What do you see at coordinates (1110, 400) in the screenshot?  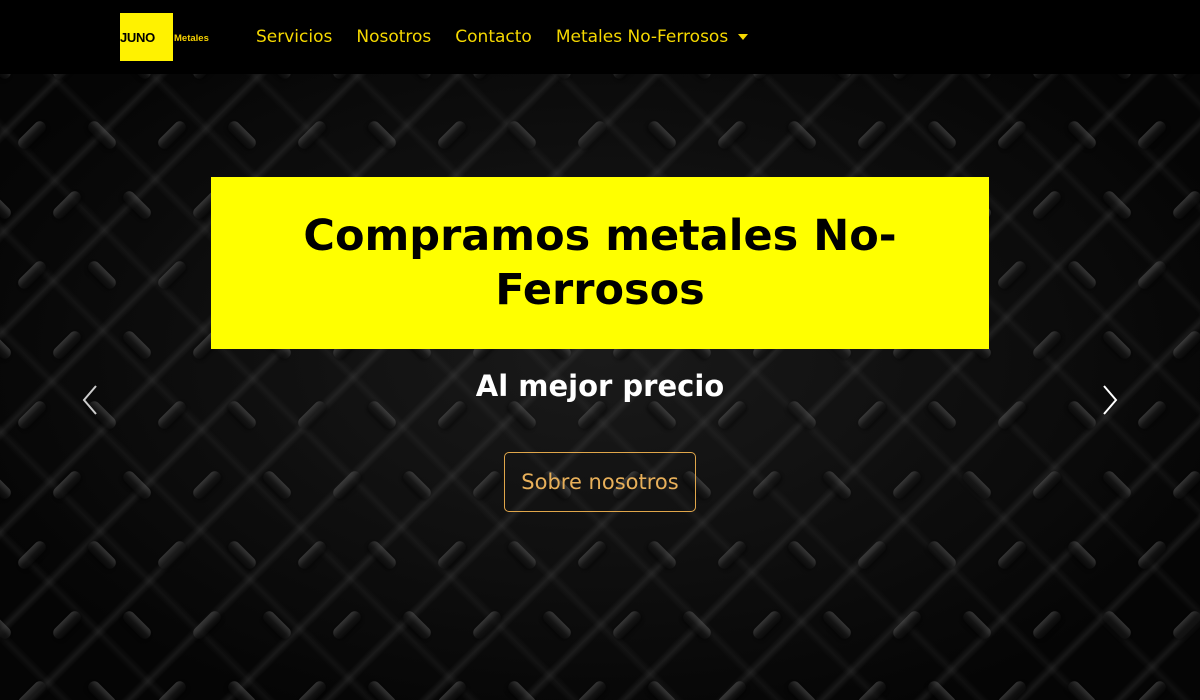 I see `carousel-next-button` at bounding box center [1110, 400].